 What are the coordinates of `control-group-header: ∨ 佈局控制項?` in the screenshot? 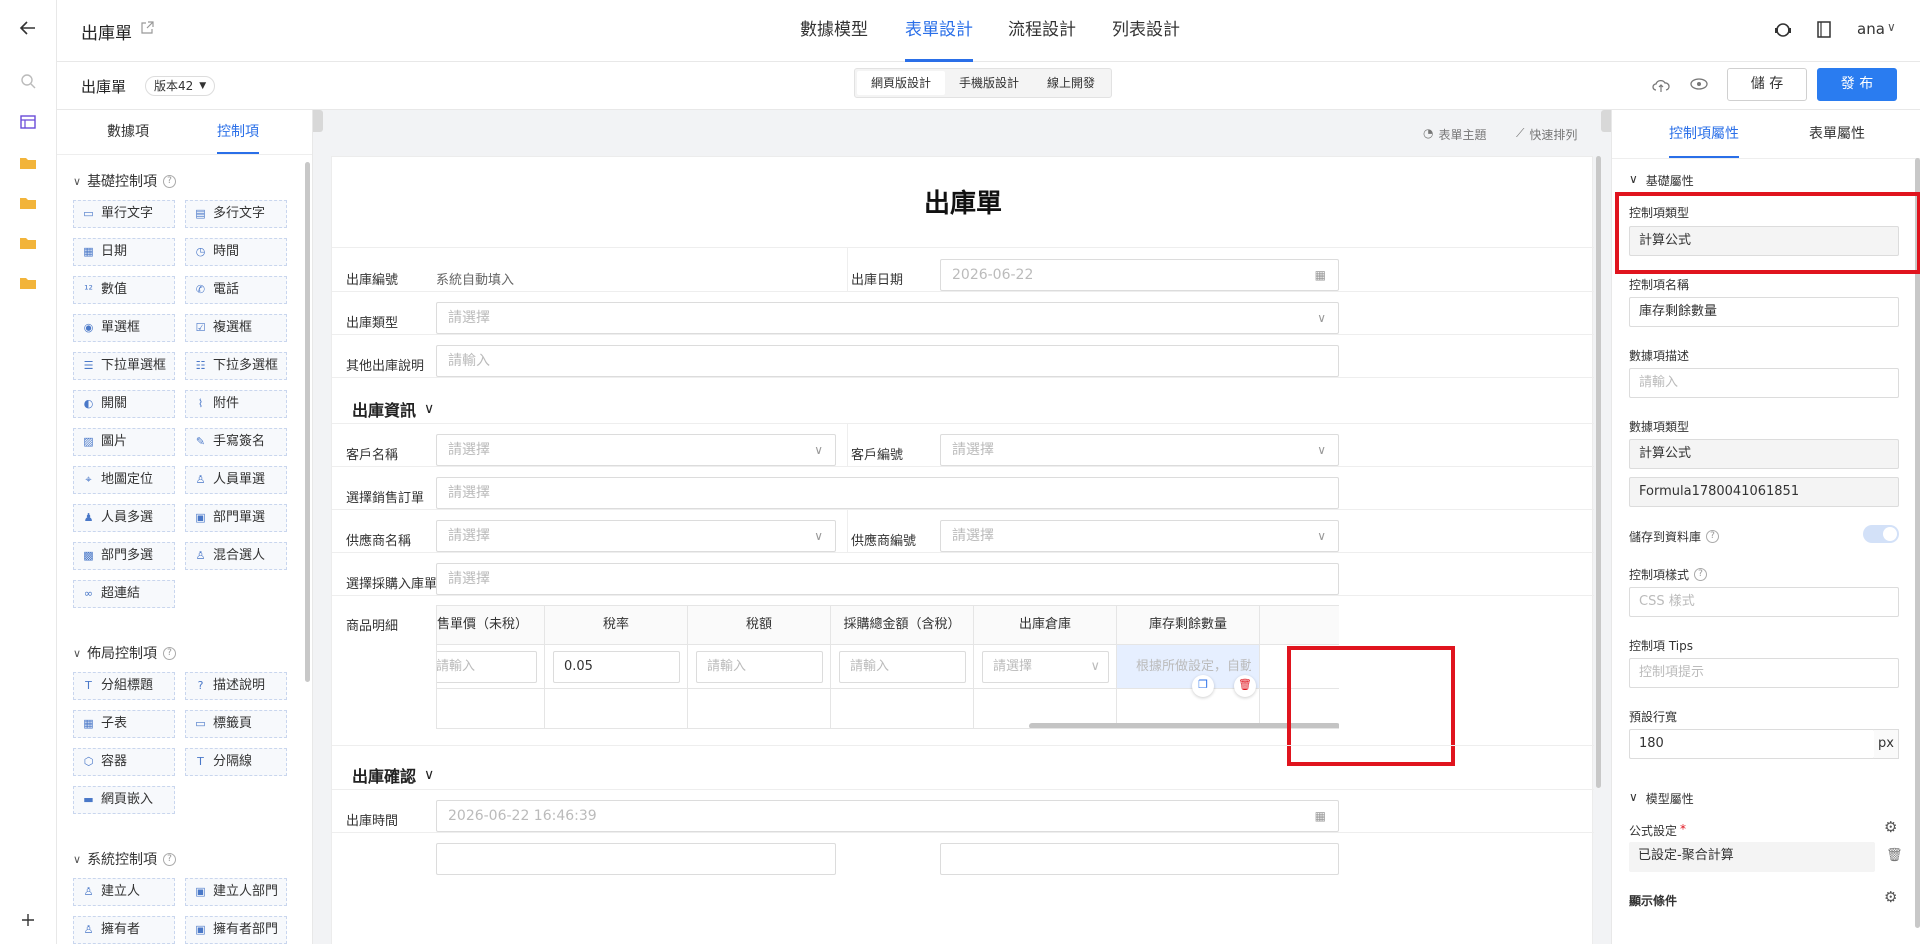 It's located at (125, 653).